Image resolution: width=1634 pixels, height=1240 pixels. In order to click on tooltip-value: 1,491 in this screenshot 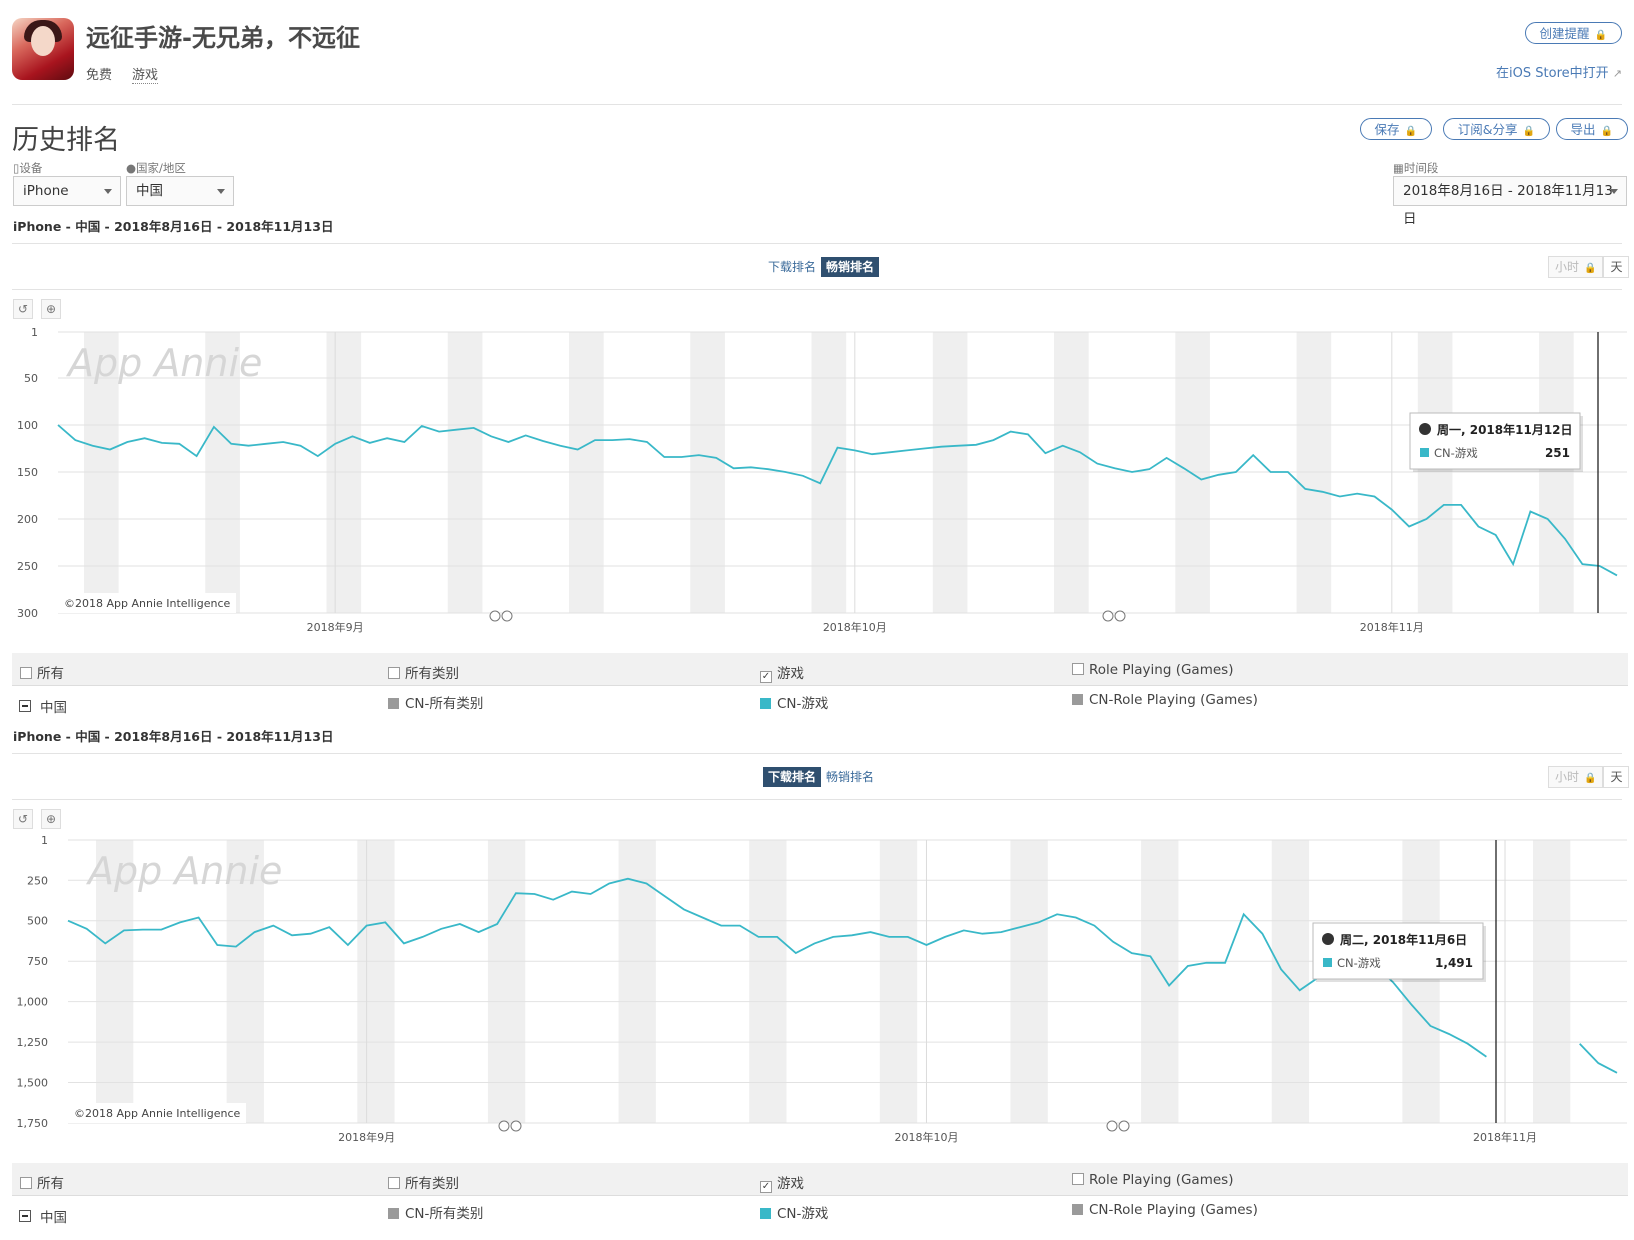, I will do `click(1454, 963)`.